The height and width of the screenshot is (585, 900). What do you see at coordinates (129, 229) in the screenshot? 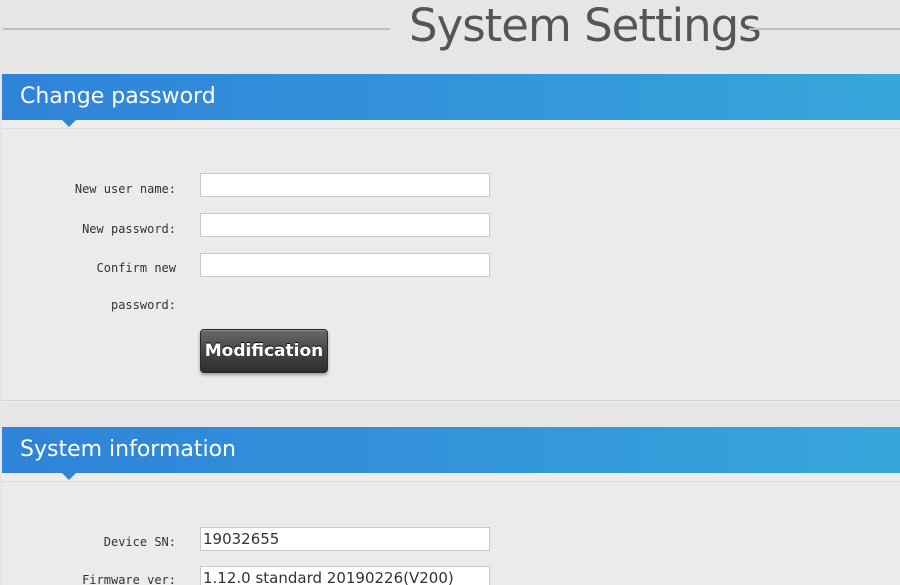
I see `password-label: New password:` at bounding box center [129, 229].